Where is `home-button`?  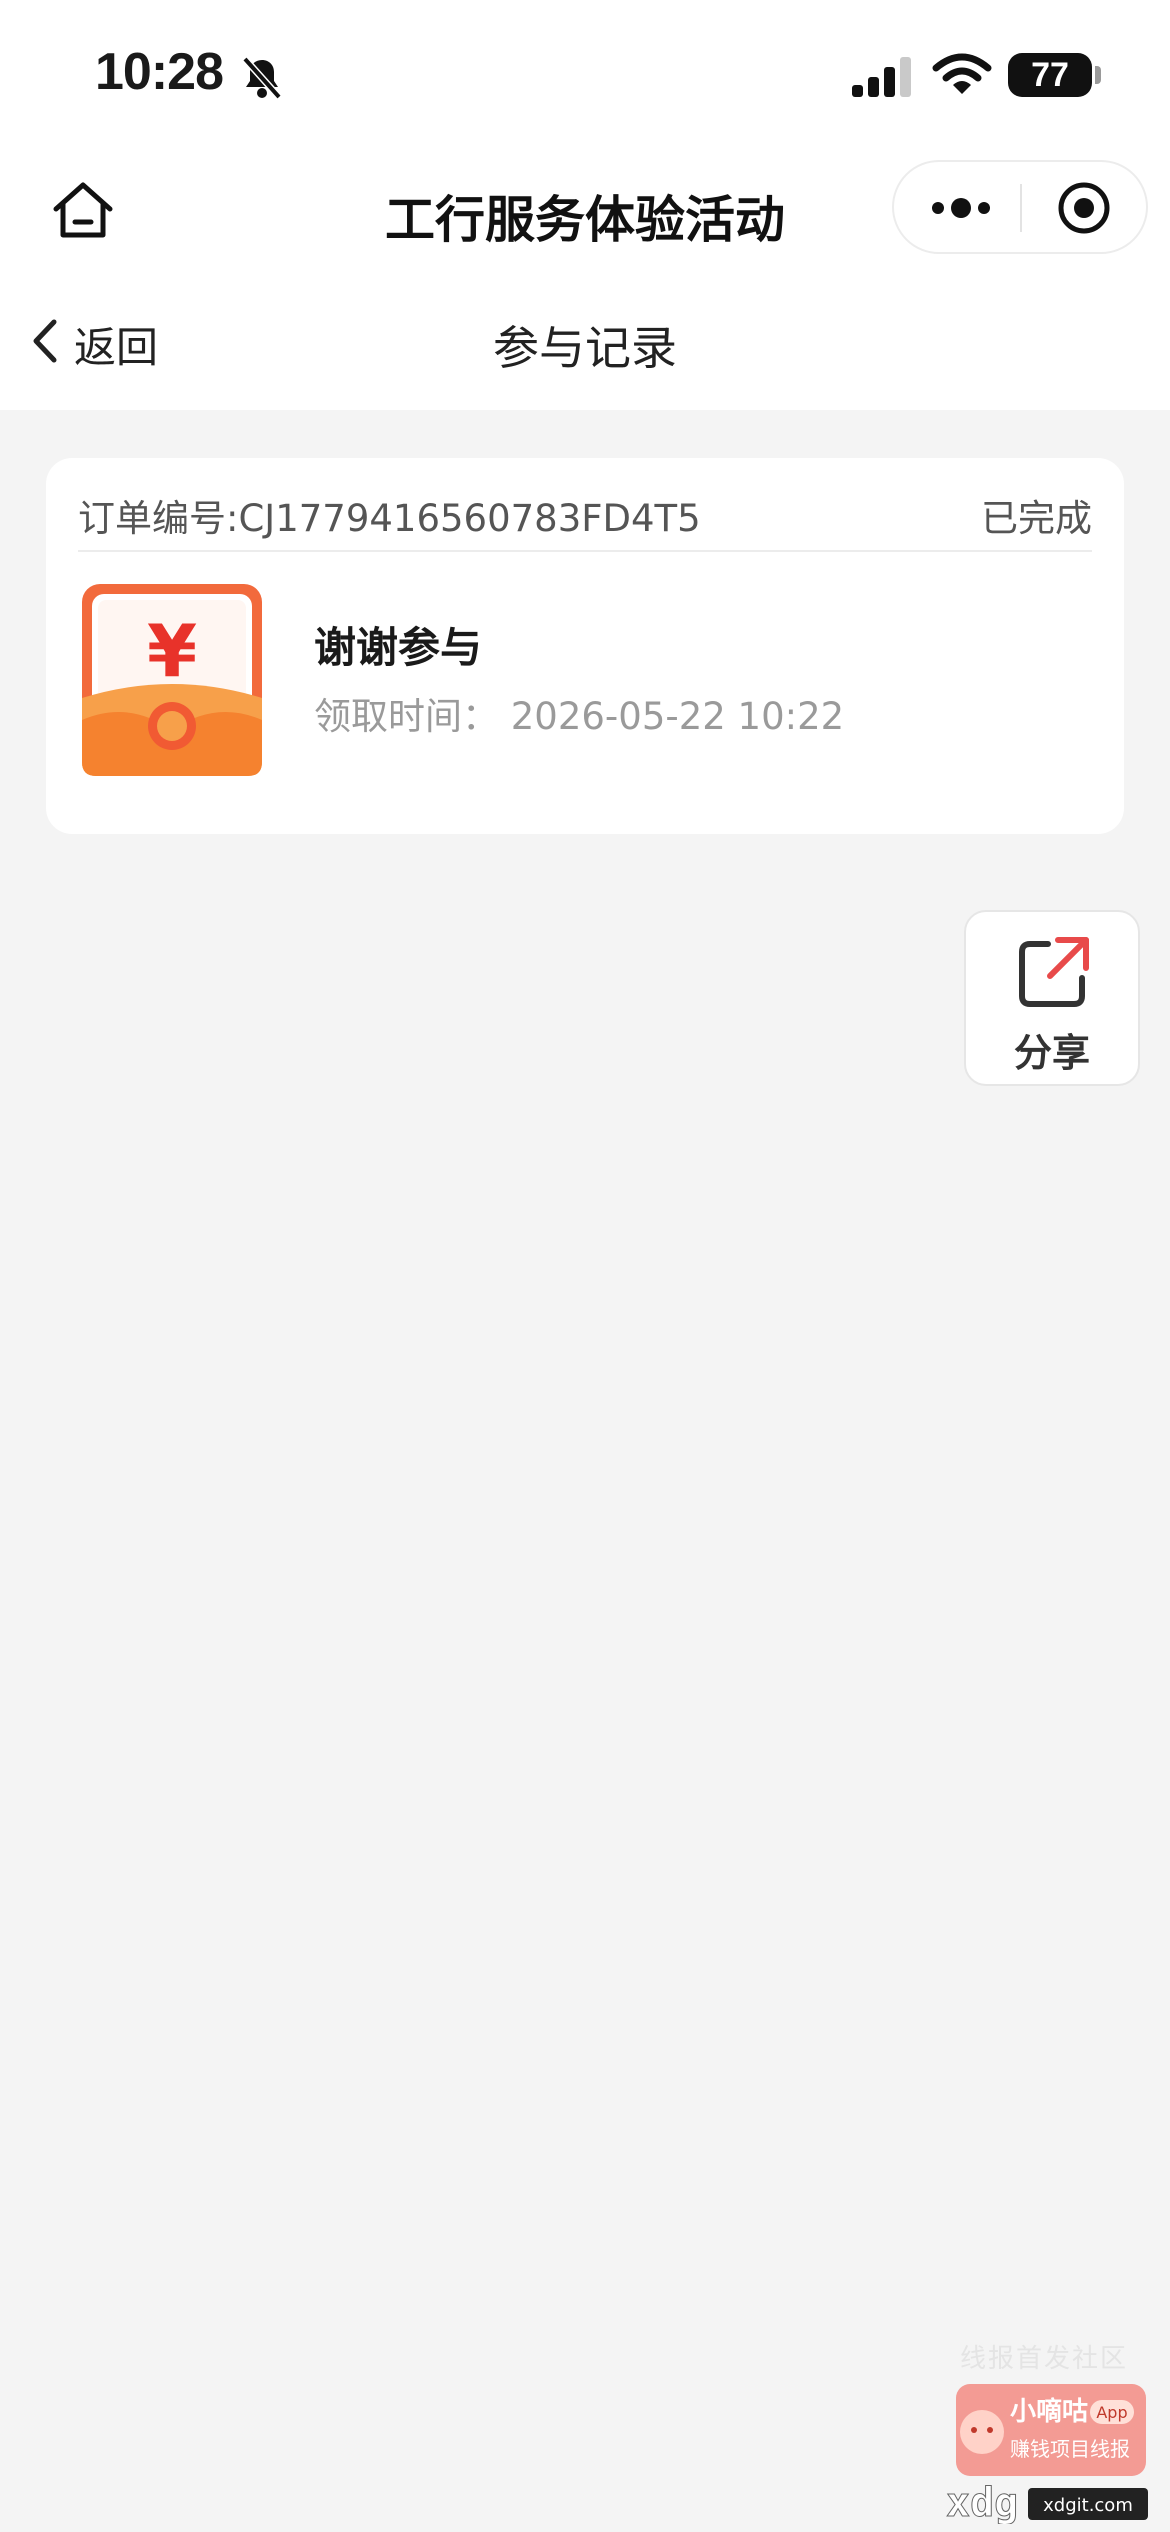
home-button is located at coordinates (83, 210).